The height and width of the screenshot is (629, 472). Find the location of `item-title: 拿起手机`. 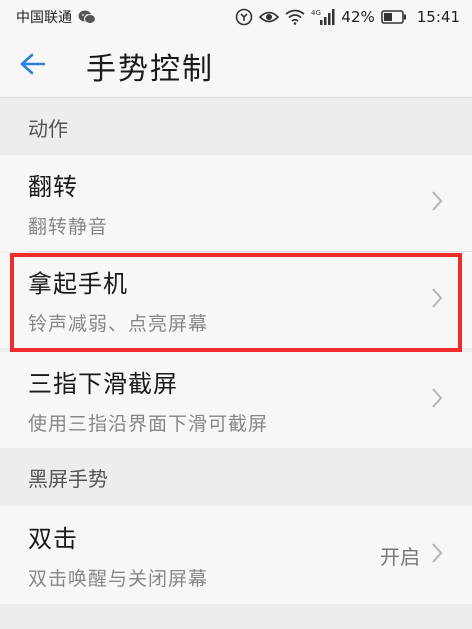

item-title: 拿起手机 is located at coordinates (78, 284).